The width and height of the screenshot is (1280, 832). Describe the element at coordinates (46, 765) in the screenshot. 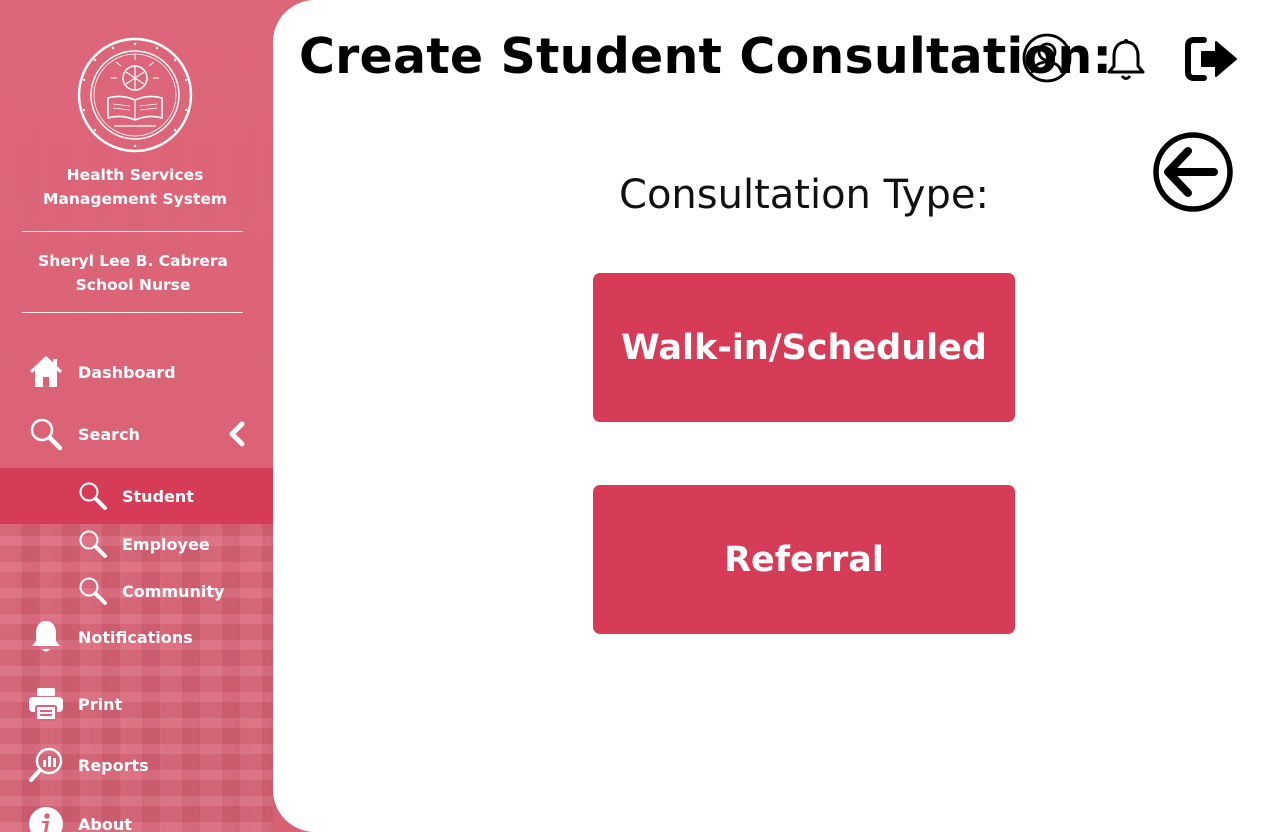

I see `reports-icon` at that location.